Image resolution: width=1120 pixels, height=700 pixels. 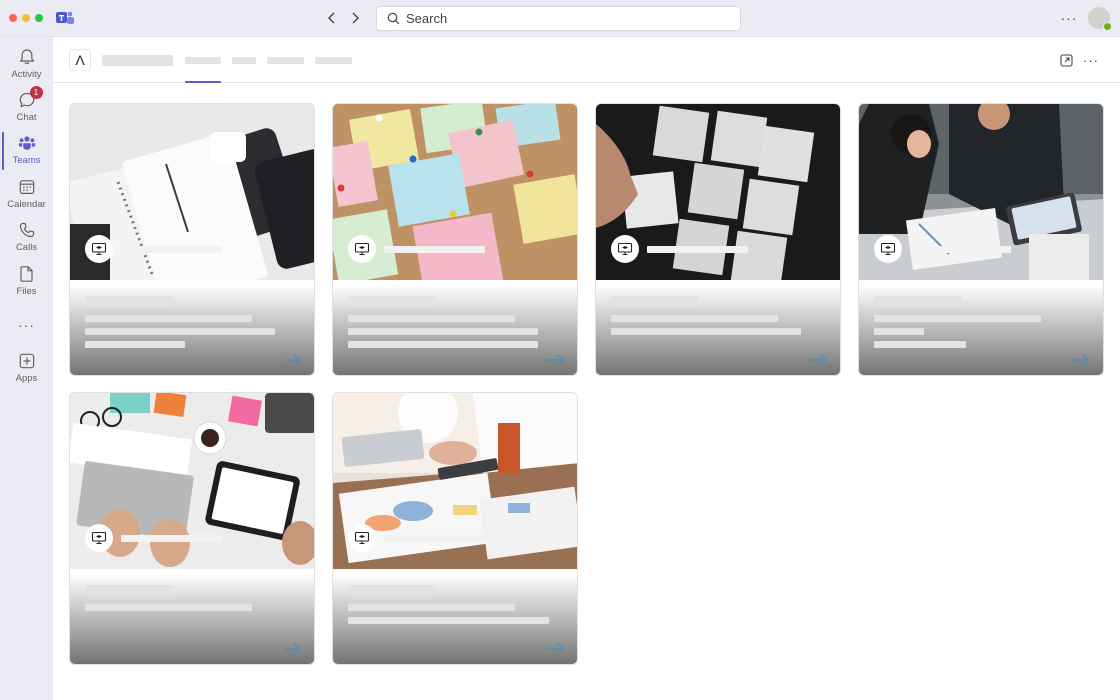 What do you see at coordinates (13, 18) in the screenshot?
I see `close-window-button` at bounding box center [13, 18].